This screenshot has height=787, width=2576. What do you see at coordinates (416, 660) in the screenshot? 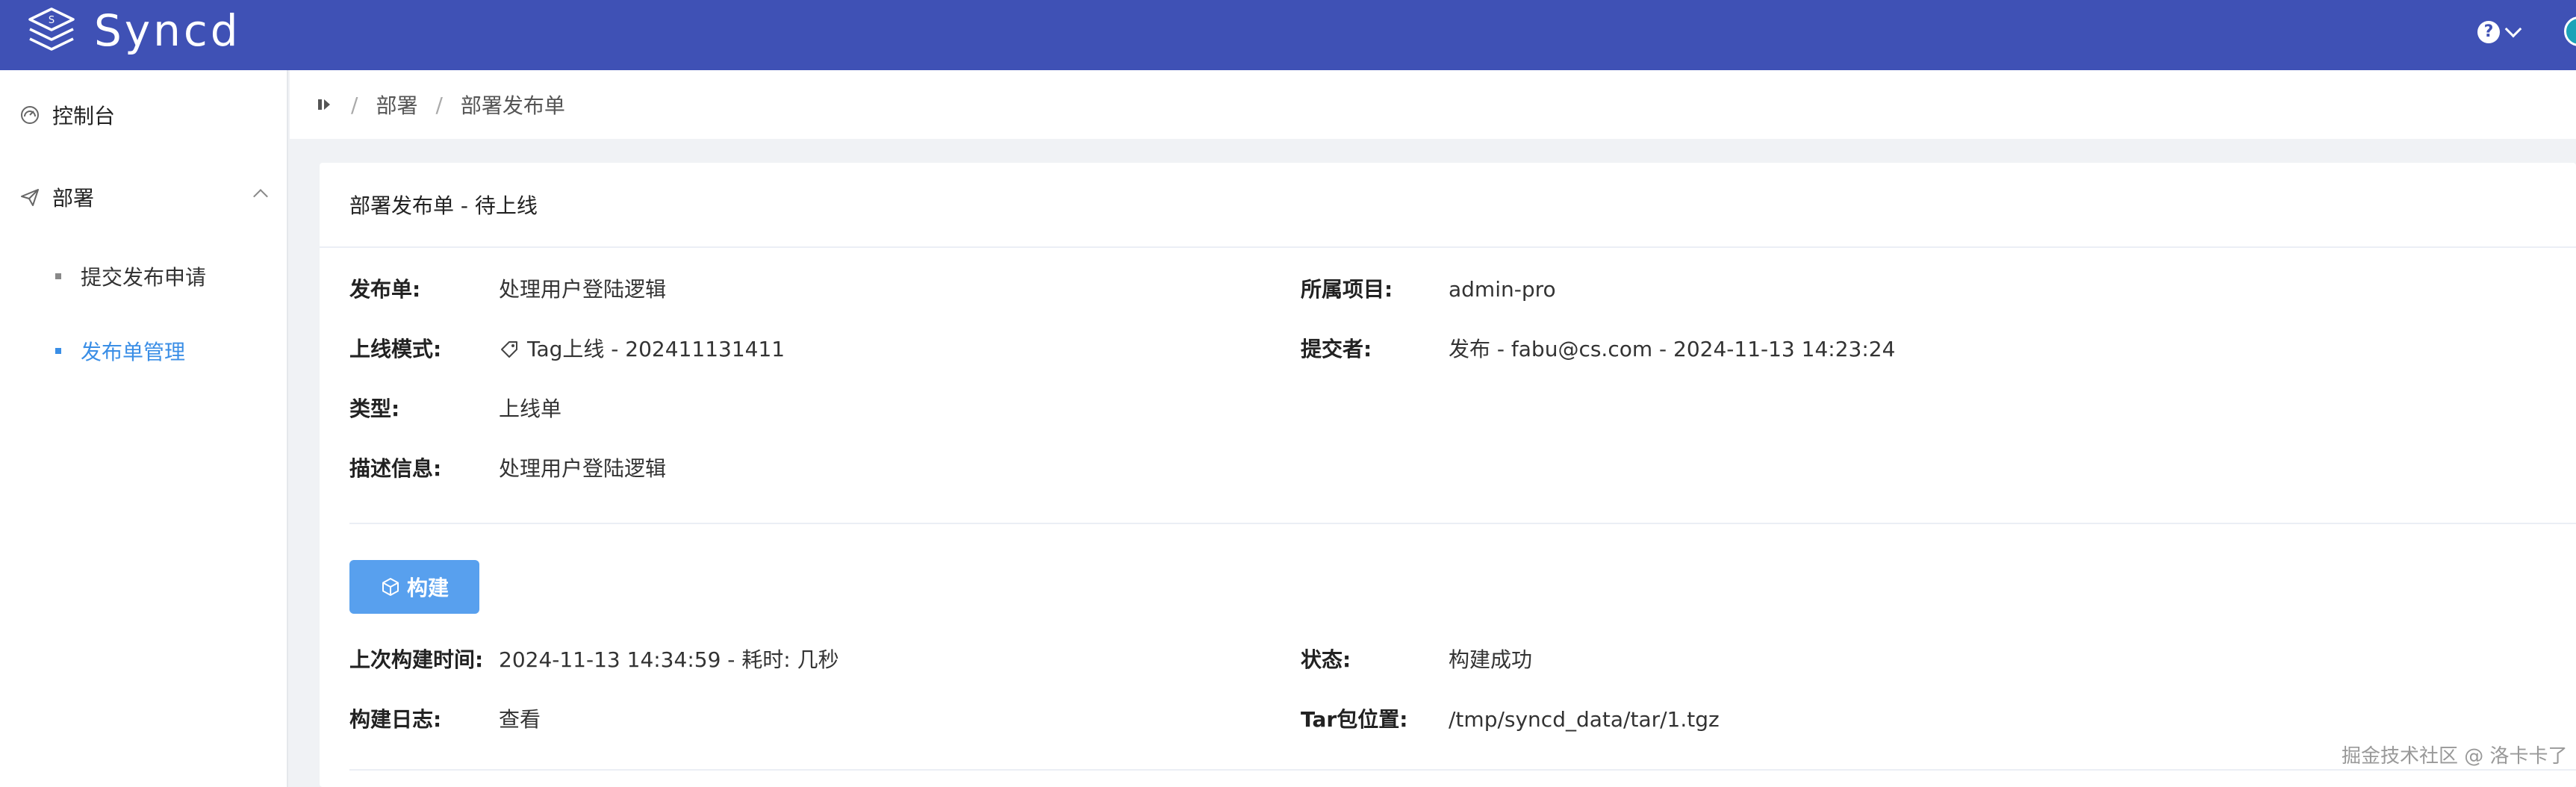
I see `field-label: 上次构建时间:` at bounding box center [416, 660].